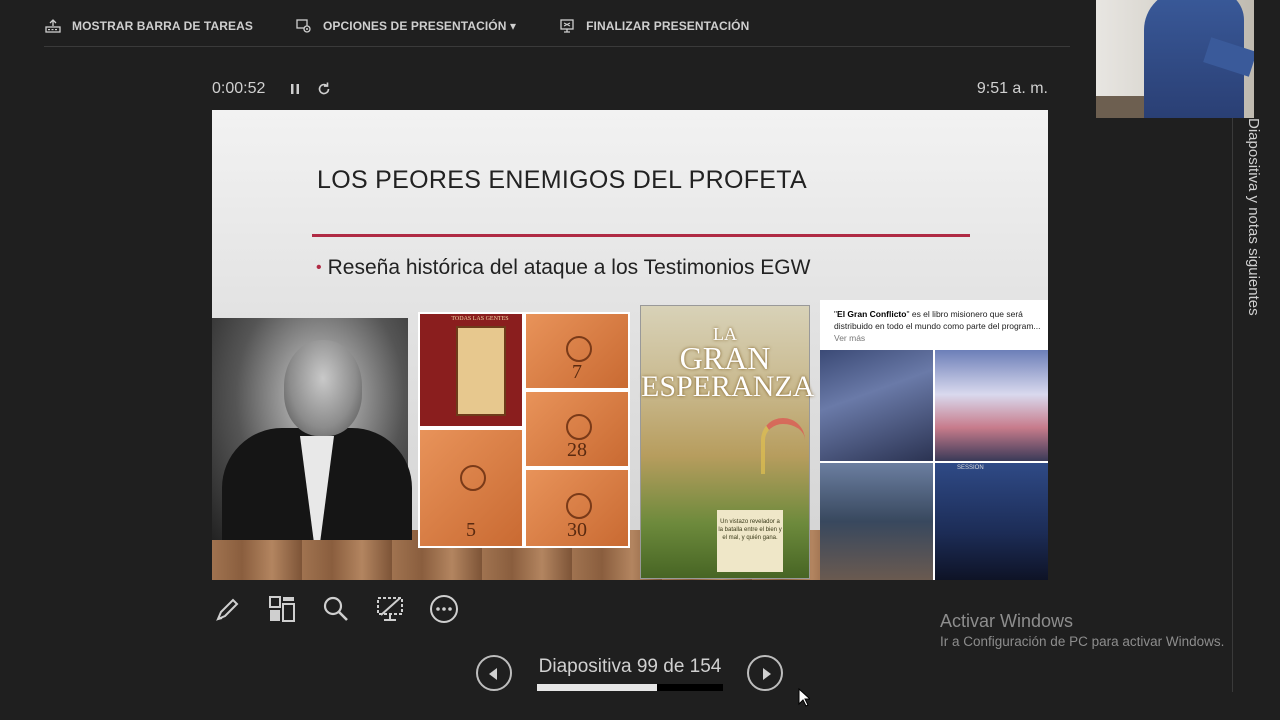  I want to click on previous-slide-button, so click(494, 673).